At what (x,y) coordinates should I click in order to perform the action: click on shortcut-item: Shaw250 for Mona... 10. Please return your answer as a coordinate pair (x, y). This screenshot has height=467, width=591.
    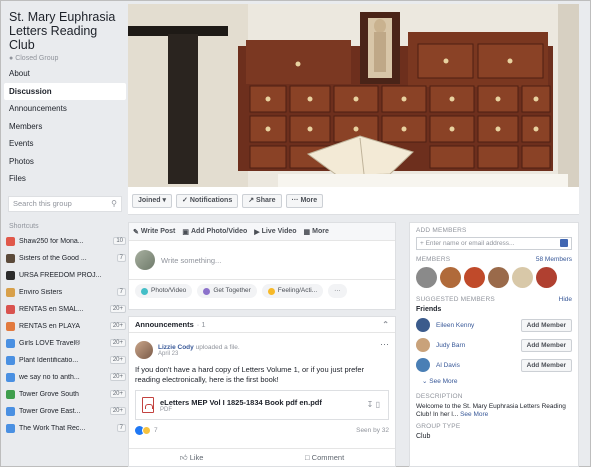
    Looking at the image, I should click on (65, 241).